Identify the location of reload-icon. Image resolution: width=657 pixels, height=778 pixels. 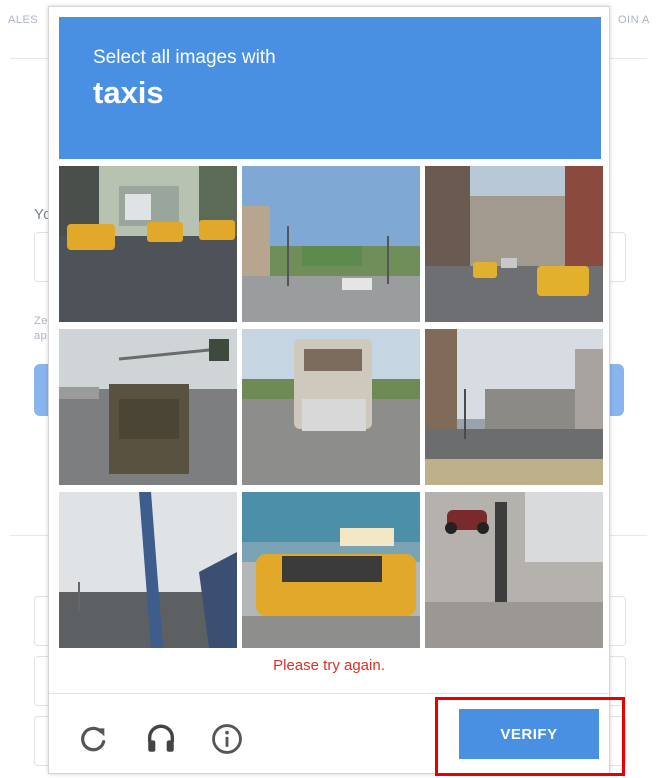
(93, 739).